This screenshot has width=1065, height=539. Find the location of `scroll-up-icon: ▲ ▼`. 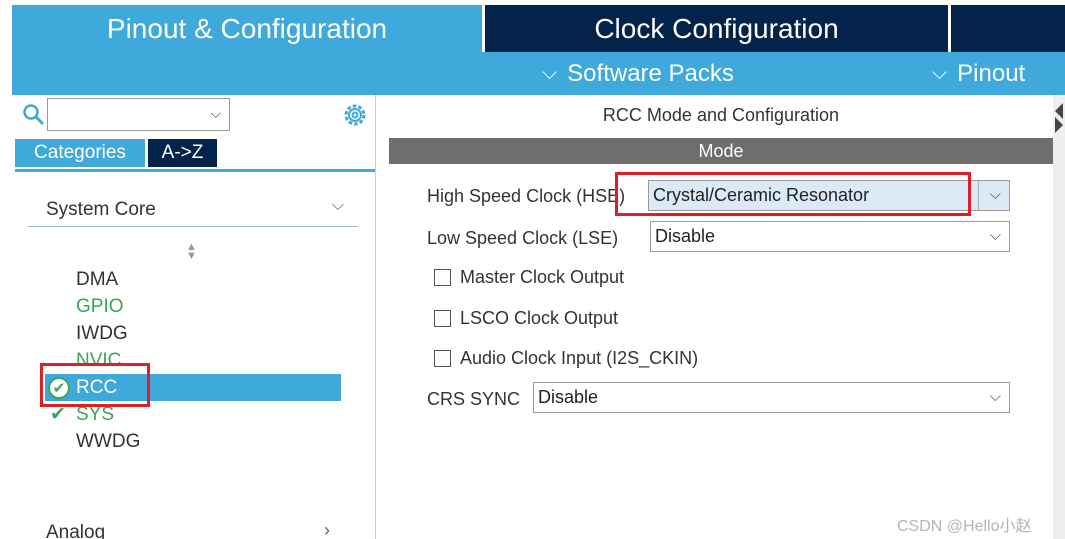

scroll-up-icon: ▲ ▼ is located at coordinates (191, 252).